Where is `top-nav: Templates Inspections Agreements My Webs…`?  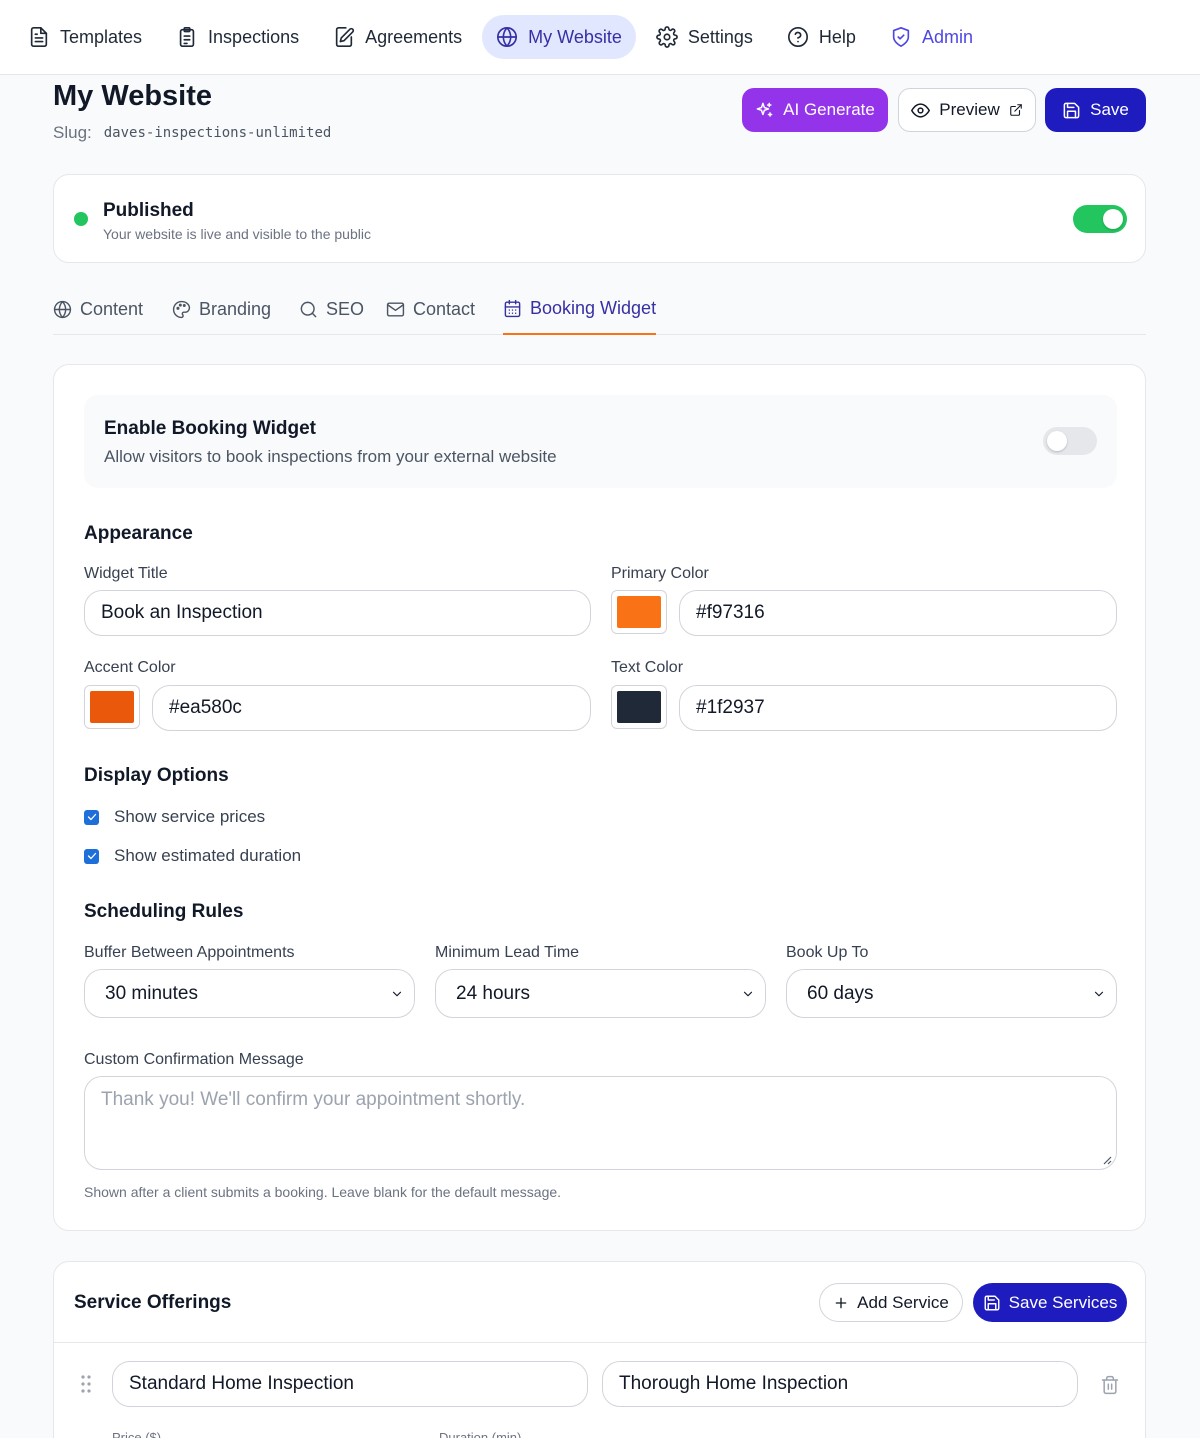
top-nav: Templates Inspections Agreements My Webs… is located at coordinates (600, 37).